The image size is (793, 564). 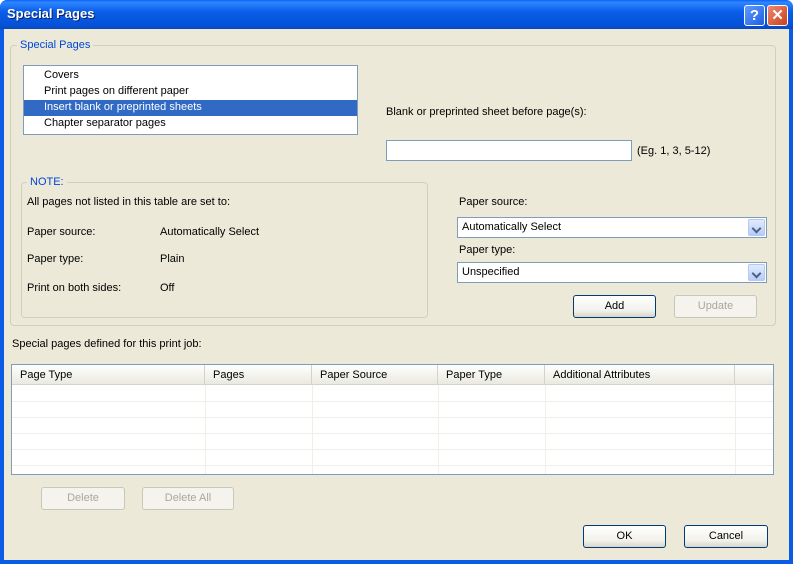 I want to click on update-button: Update, so click(x=715, y=306).